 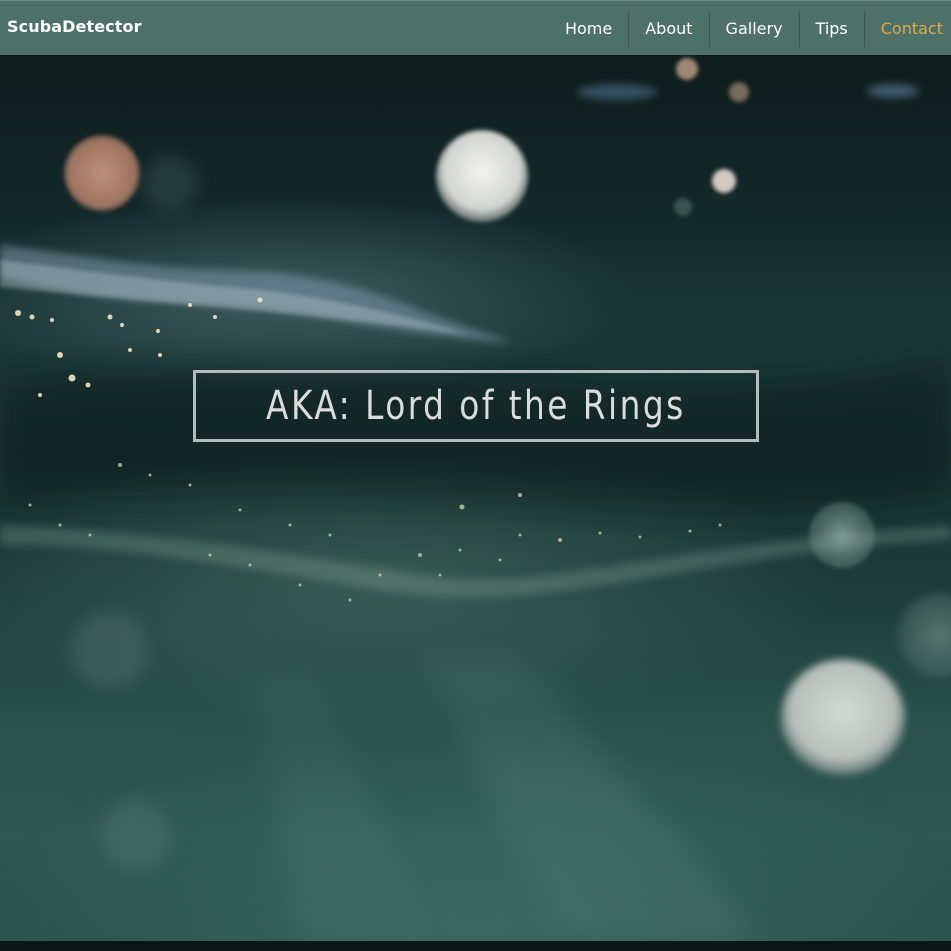 What do you see at coordinates (907, 28) in the screenshot?
I see `nav-link-contact: Contact` at bounding box center [907, 28].